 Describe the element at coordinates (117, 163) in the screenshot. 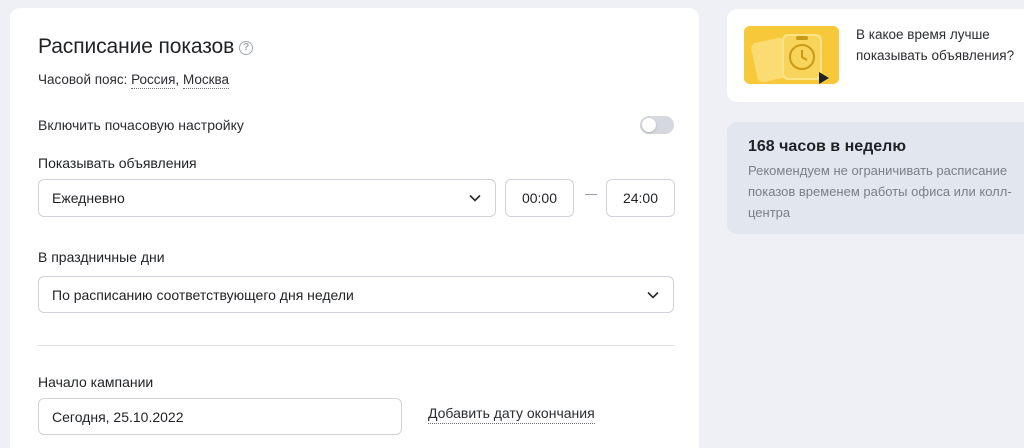

I see `show-ads-label: Показывать объявления` at that location.